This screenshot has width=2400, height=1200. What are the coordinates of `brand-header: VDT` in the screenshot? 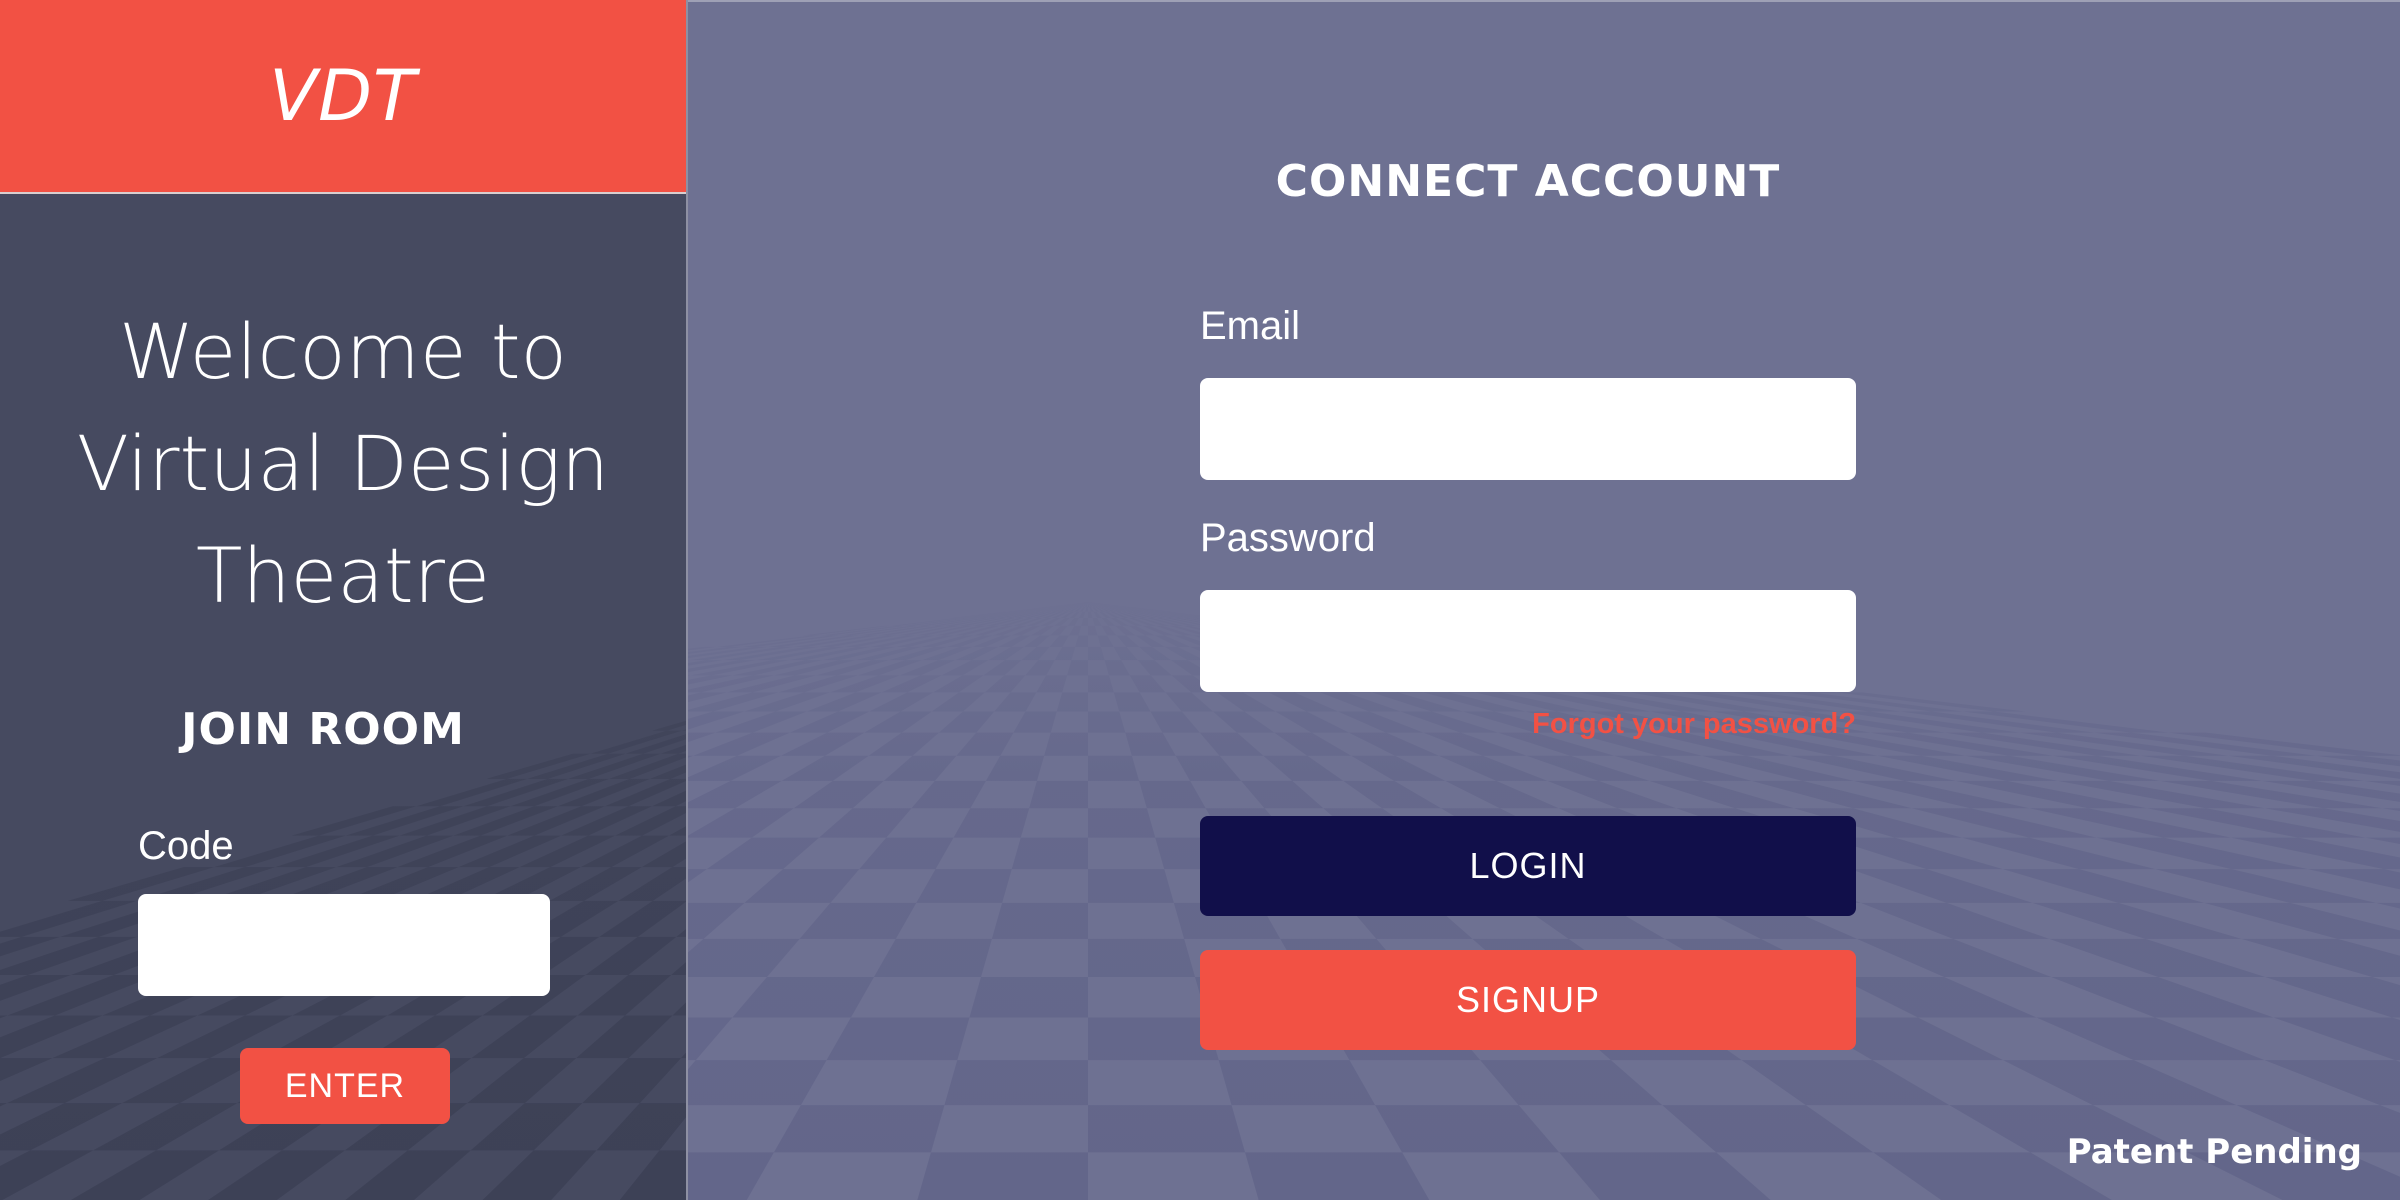 It's located at (343, 97).